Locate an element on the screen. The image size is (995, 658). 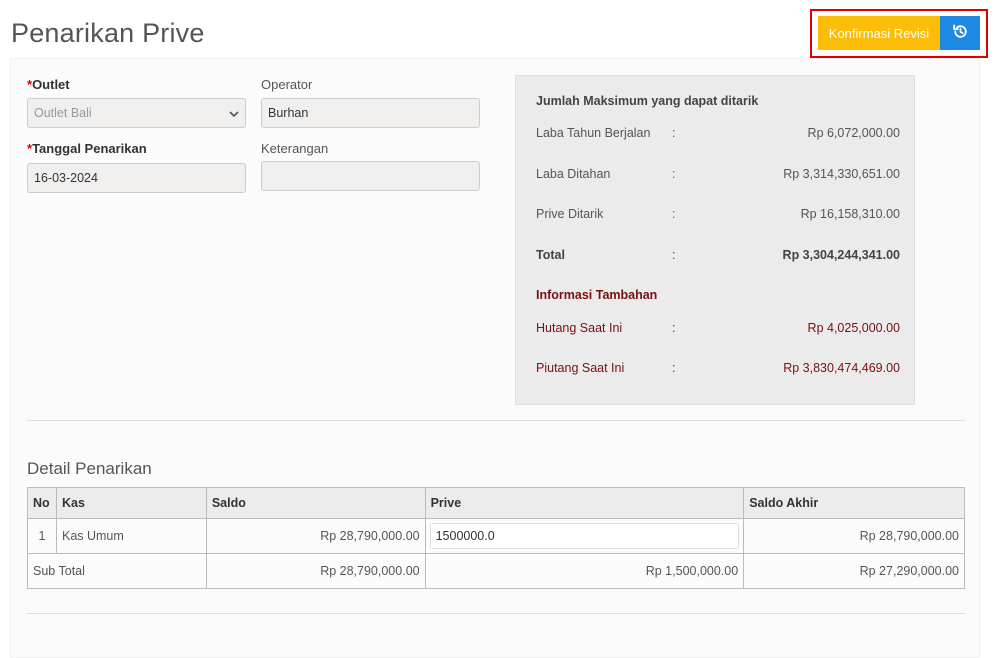
history-button is located at coordinates (960, 33).